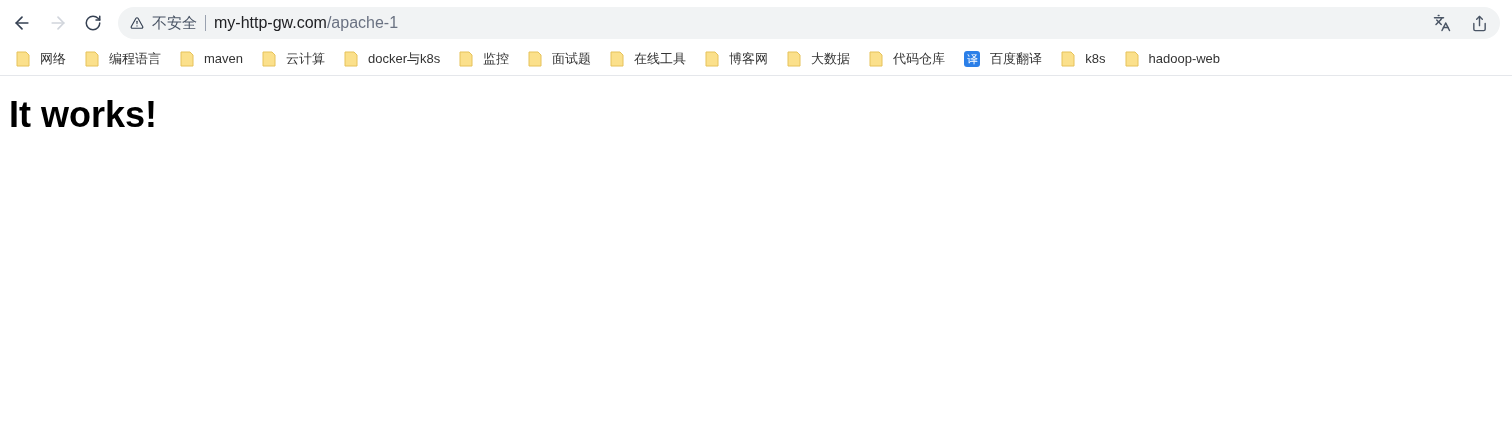 This screenshot has width=1512, height=431. I want to click on bookmark-item: 博客网, so click(737, 58).